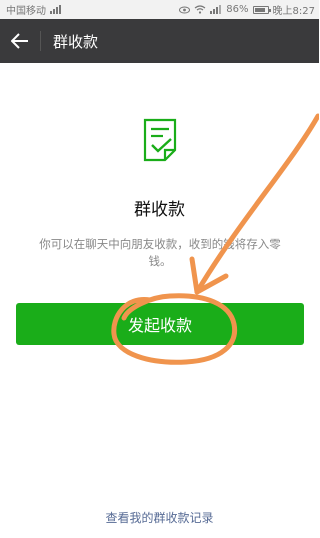 This screenshot has height=538, width=320. I want to click on arrow-left-icon, so click(19, 41).